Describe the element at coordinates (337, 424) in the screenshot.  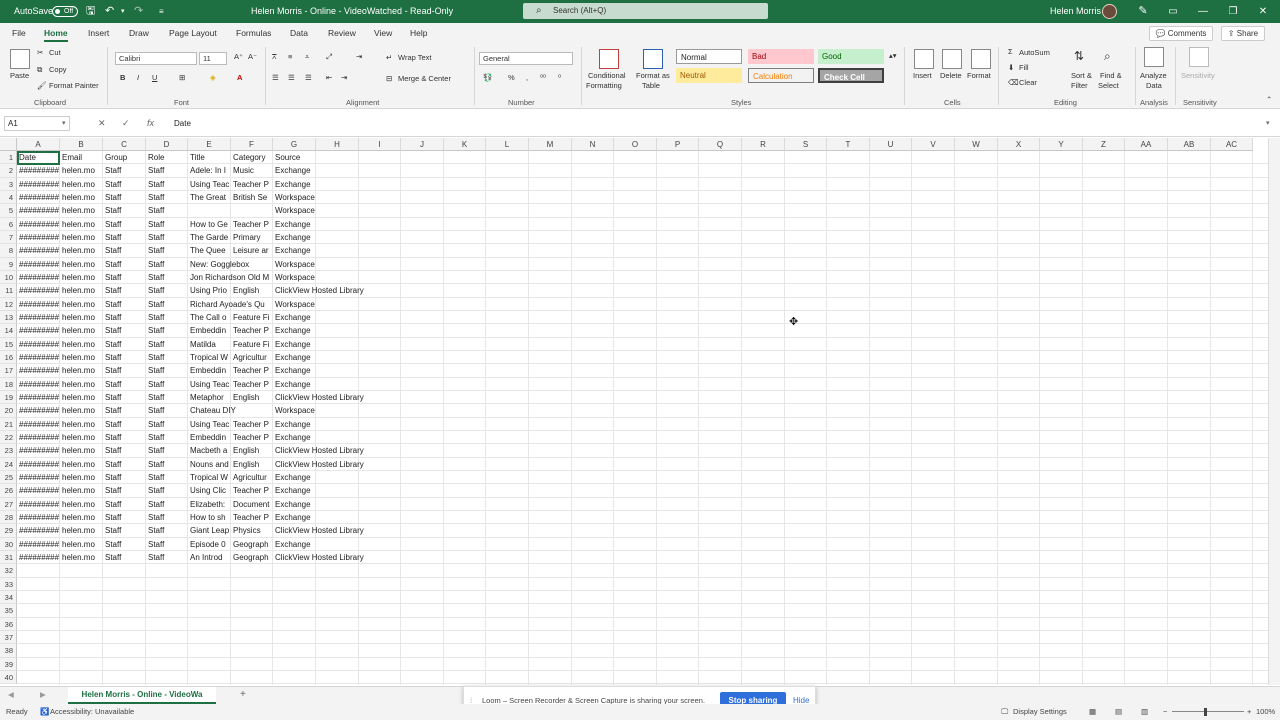
I see `cell-g21: Exchange` at that location.